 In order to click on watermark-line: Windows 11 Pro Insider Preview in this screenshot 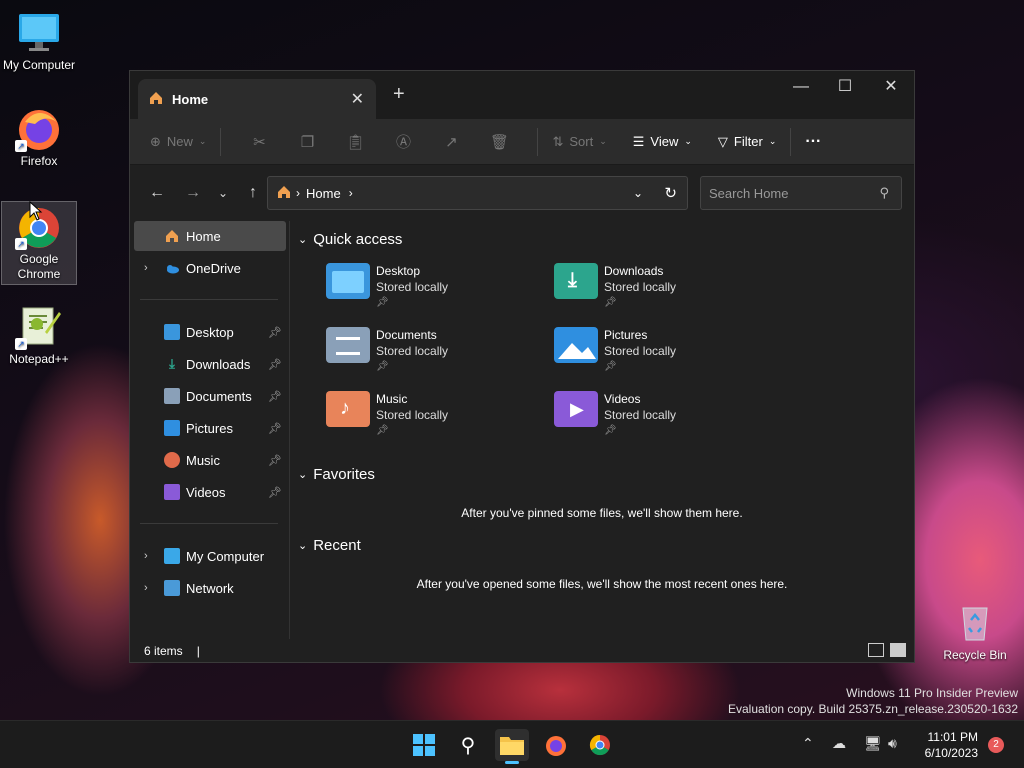, I will do `click(932, 693)`.